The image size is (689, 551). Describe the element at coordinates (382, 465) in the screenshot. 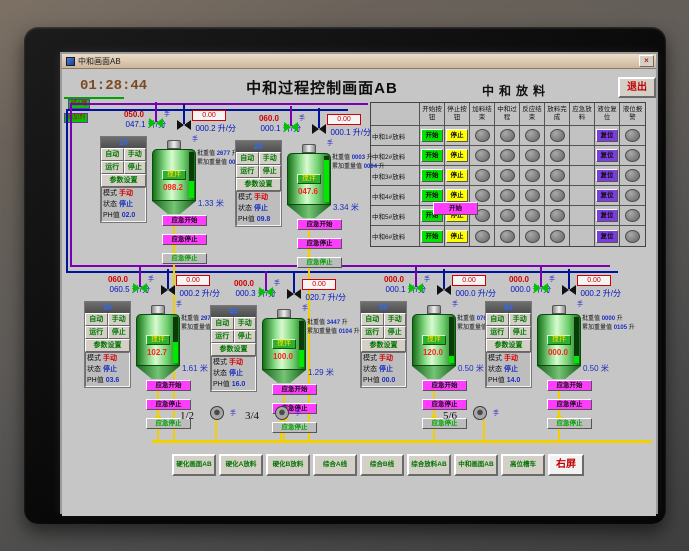

I see `nav-button: 综合B线` at that location.